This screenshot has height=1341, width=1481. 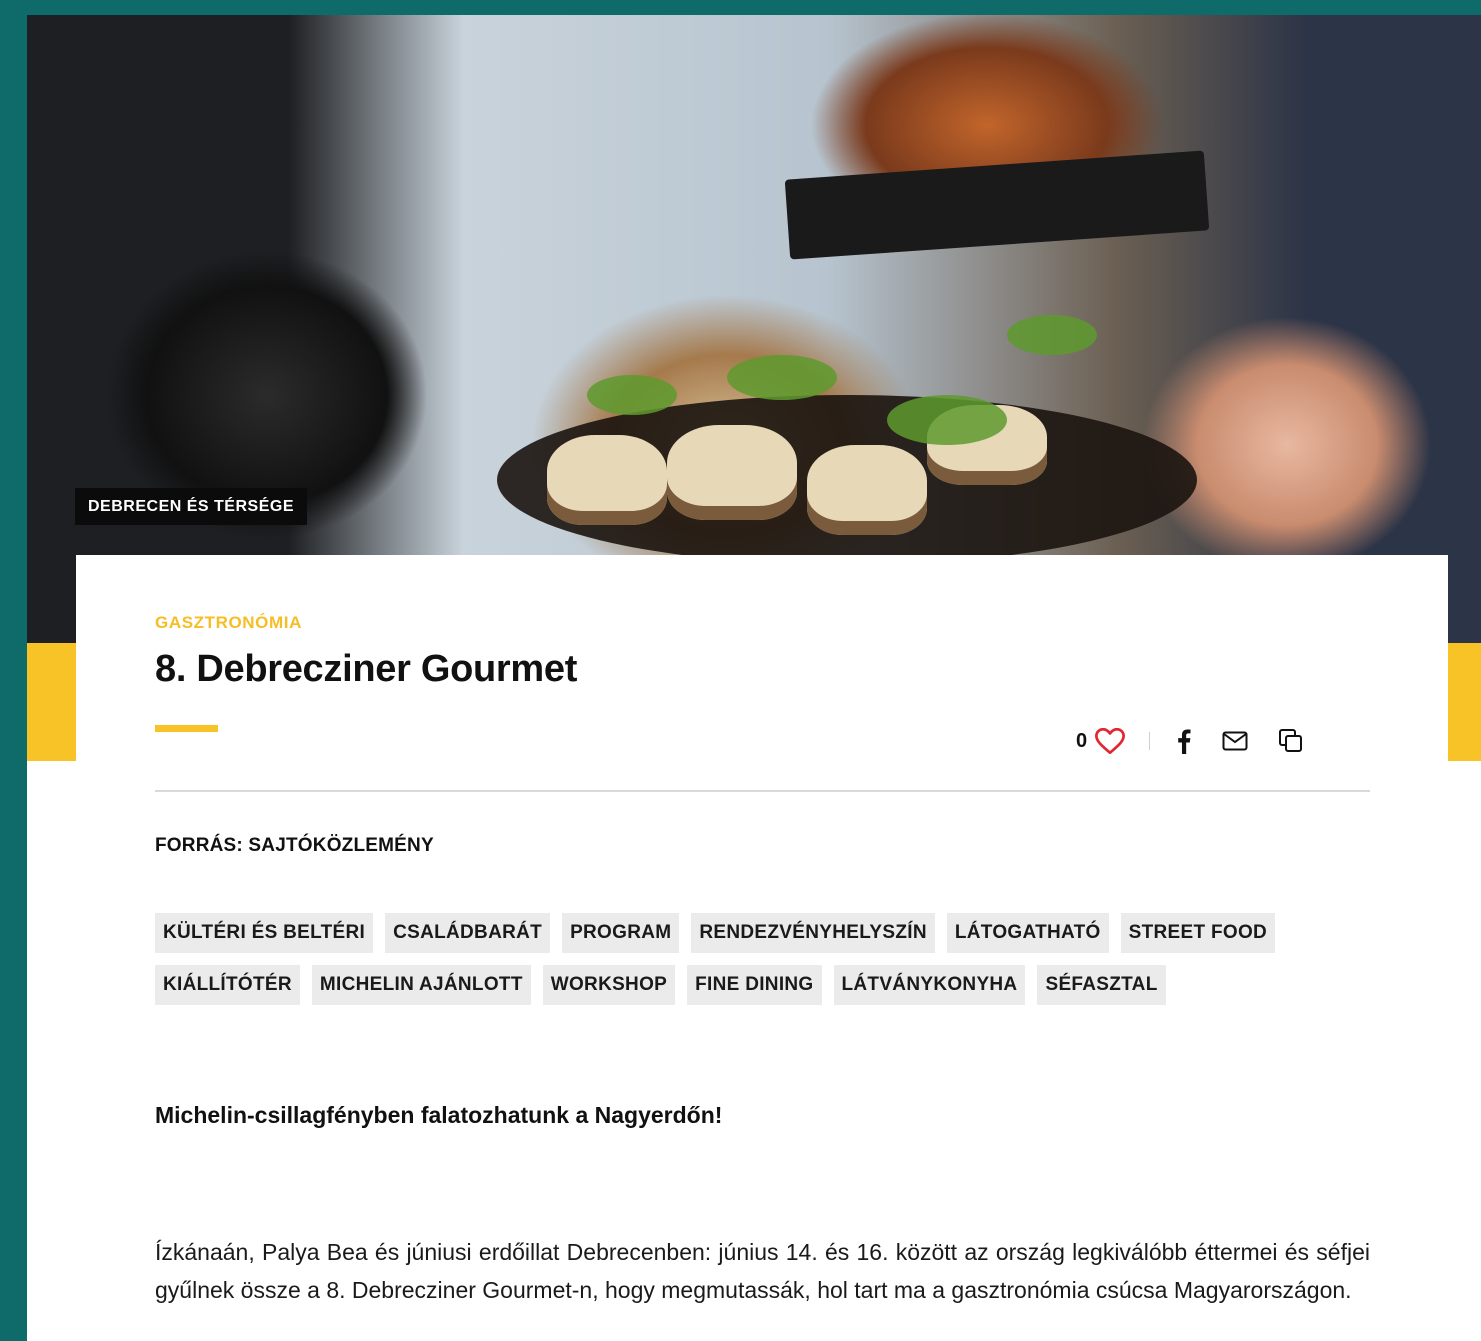 I want to click on accent-band-left, so click(x=51, y=702).